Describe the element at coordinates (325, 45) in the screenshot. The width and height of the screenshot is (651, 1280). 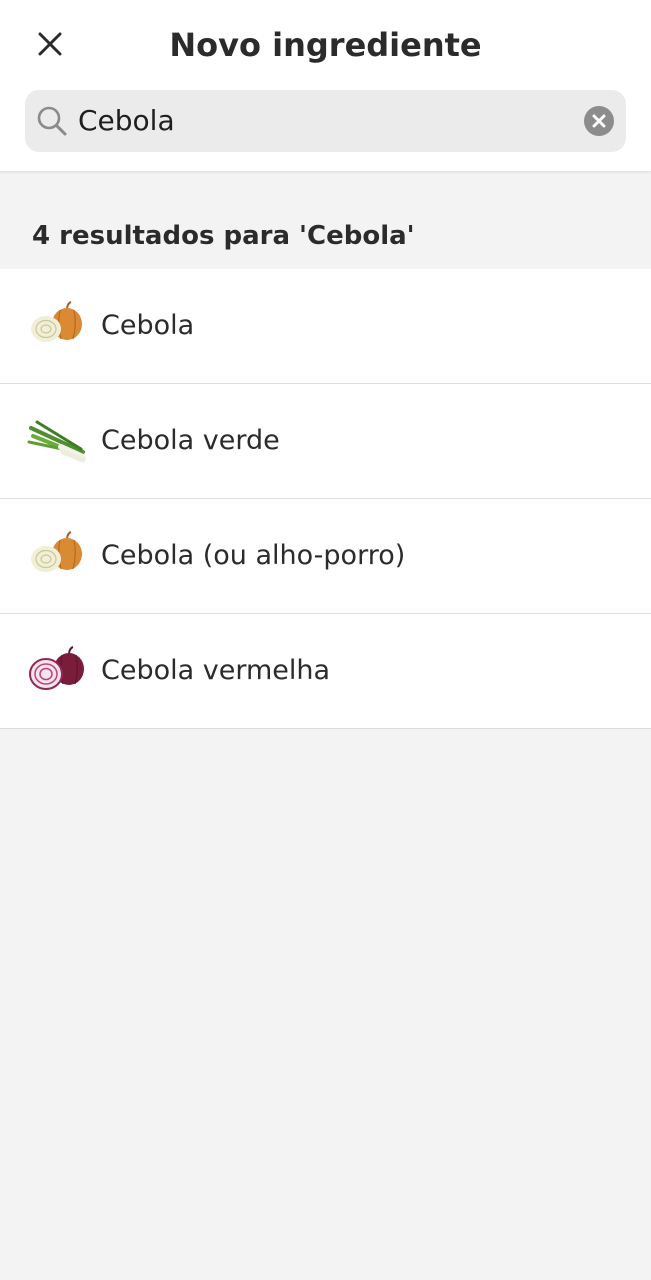
I see `page-title: Novo ingrediente` at that location.